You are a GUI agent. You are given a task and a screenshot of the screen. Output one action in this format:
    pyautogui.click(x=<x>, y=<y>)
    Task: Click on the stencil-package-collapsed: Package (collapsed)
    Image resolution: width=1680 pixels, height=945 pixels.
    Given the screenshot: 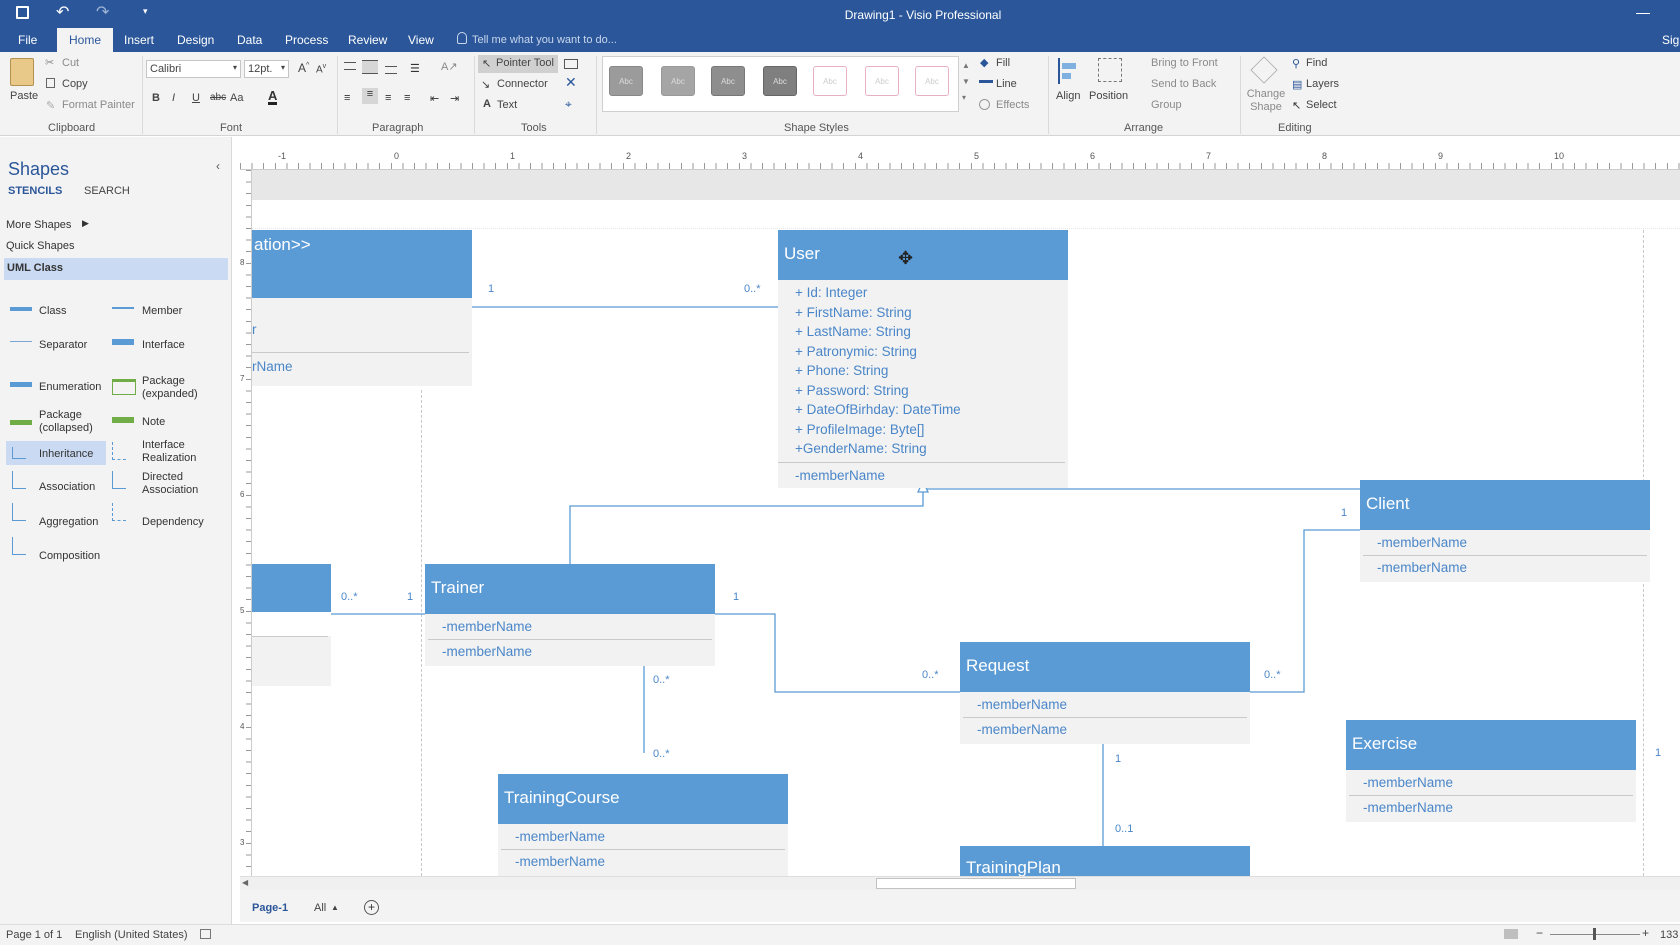 What is the action you would take?
    pyautogui.click(x=74, y=422)
    